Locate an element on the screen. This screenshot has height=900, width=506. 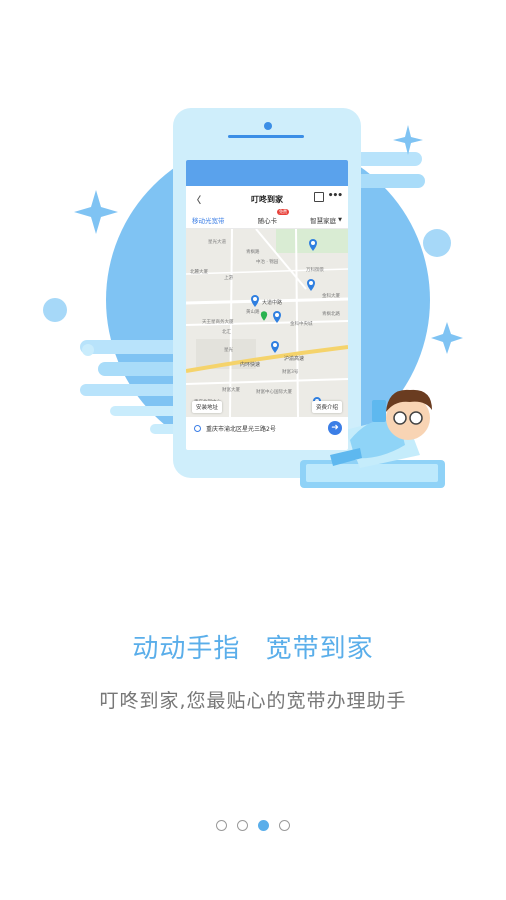
small-circle-right is located at coordinates (437, 243).